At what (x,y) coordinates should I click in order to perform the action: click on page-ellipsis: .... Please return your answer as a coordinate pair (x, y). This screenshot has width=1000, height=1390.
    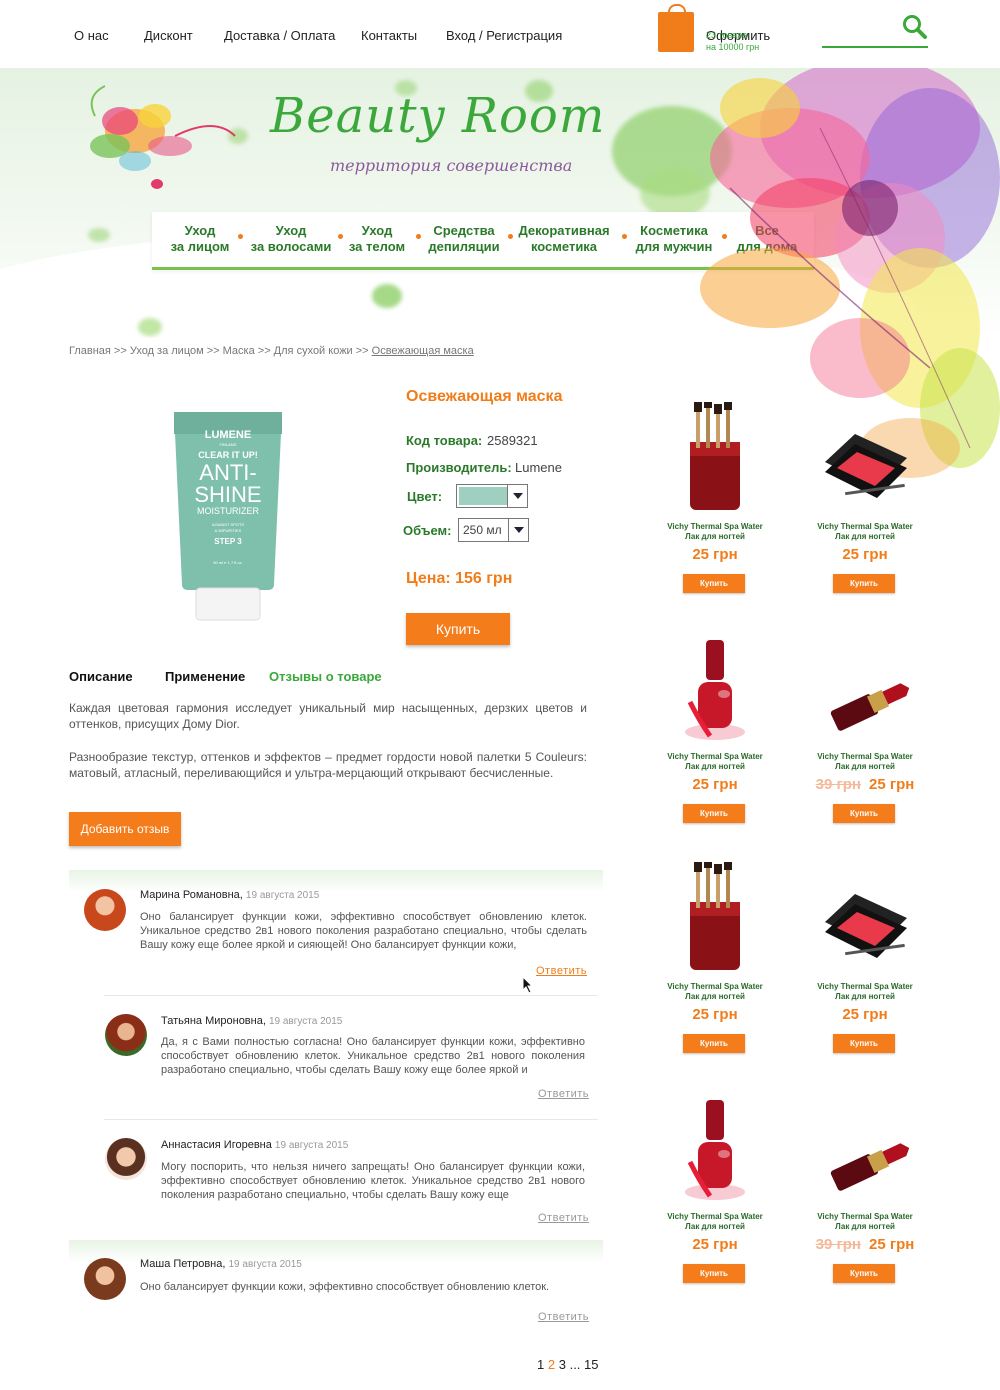
    Looking at the image, I should click on (575, 1364).